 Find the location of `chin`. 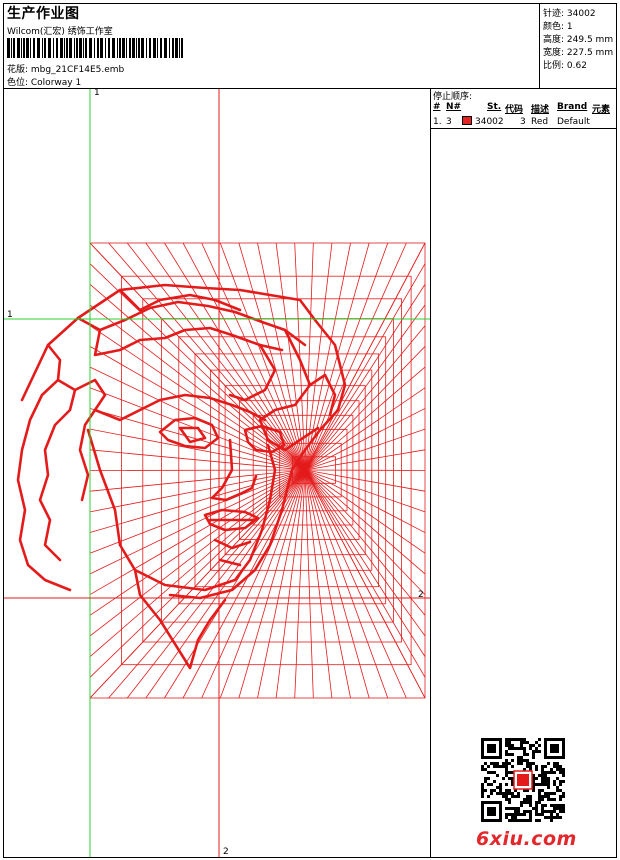

chin is located at coordinates (232, 552).